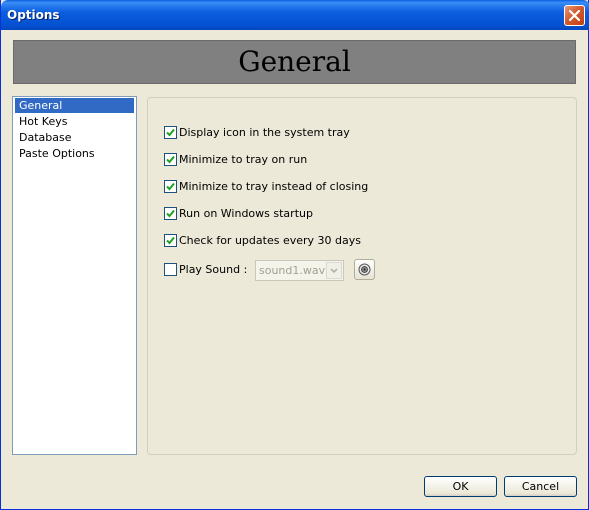 This screenshot has height=510, width=589. I want to click on options-category-list: General Hot Keys Database Paste Options, so click(74, 275).